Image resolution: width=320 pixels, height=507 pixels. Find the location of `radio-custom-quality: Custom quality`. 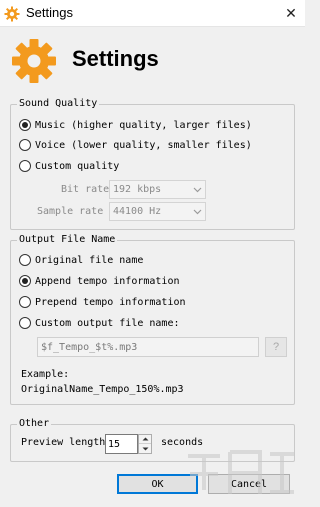

radio-custom-quality: Custom quality is located at coordinates (69, 166).